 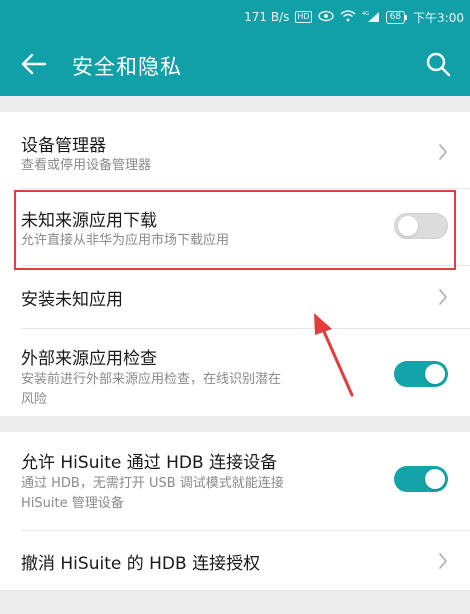 I want to click on hisuite-hdb-toggle, so click(x=421, y=479).